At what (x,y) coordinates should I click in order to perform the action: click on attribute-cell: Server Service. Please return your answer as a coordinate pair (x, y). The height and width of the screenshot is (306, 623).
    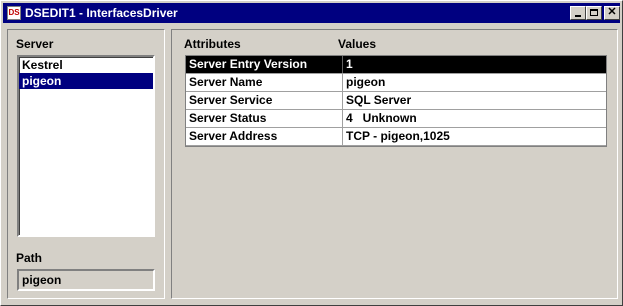
    Looking at the image, I should click on (264, 100).